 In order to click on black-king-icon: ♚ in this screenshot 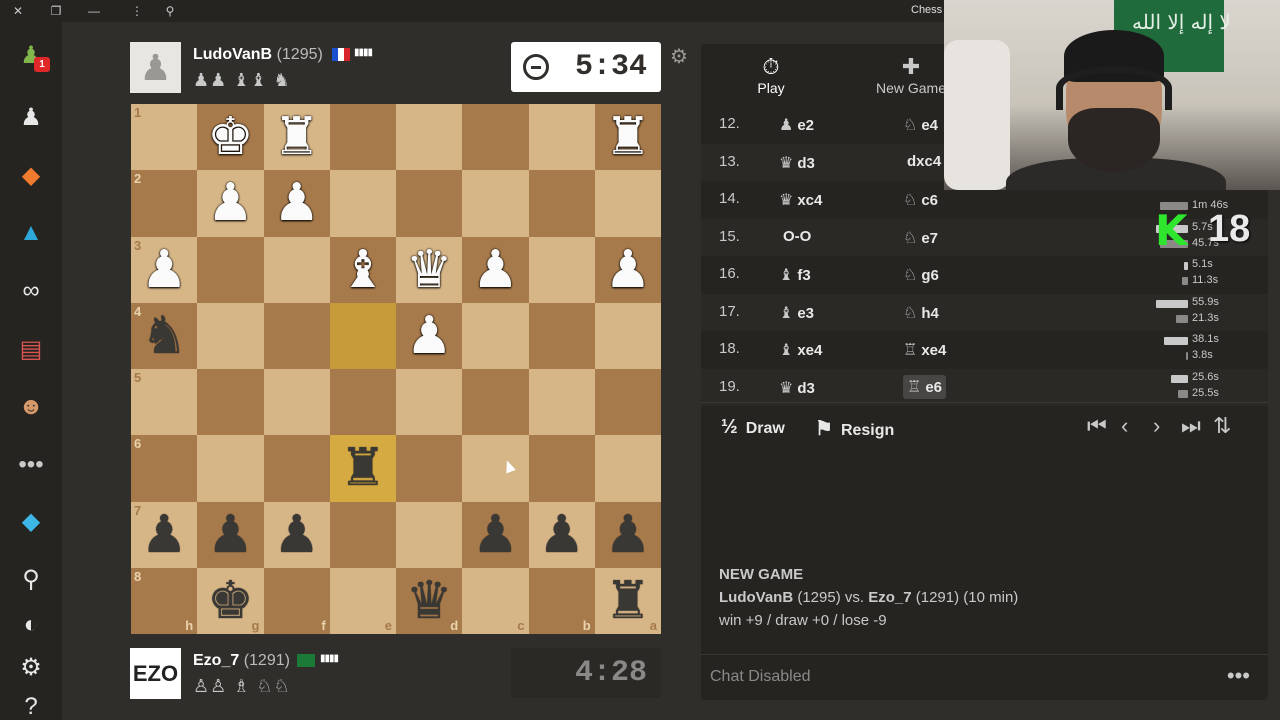, I will do `click(230, 601)`.